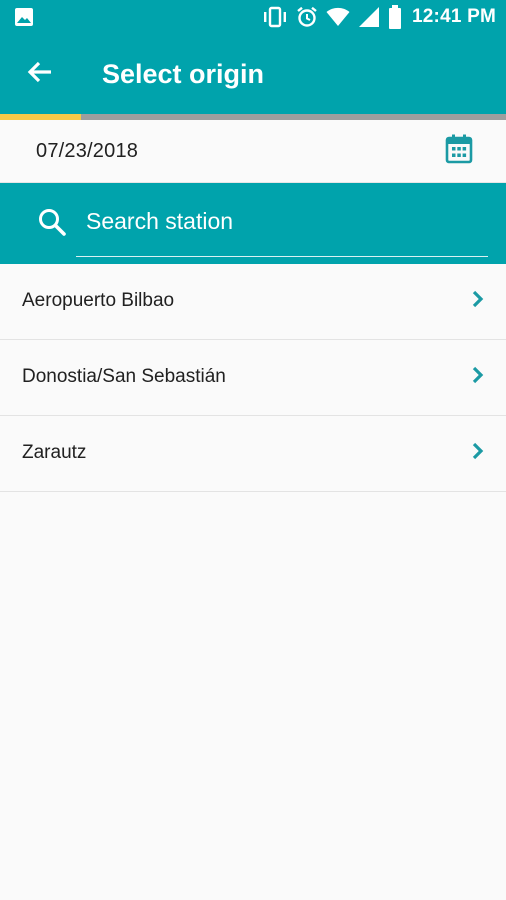  What do you see at coordinates (253, 151) in the screenshot?
I see `date-row: 07/23/2018` at bounding box center [253, 151].